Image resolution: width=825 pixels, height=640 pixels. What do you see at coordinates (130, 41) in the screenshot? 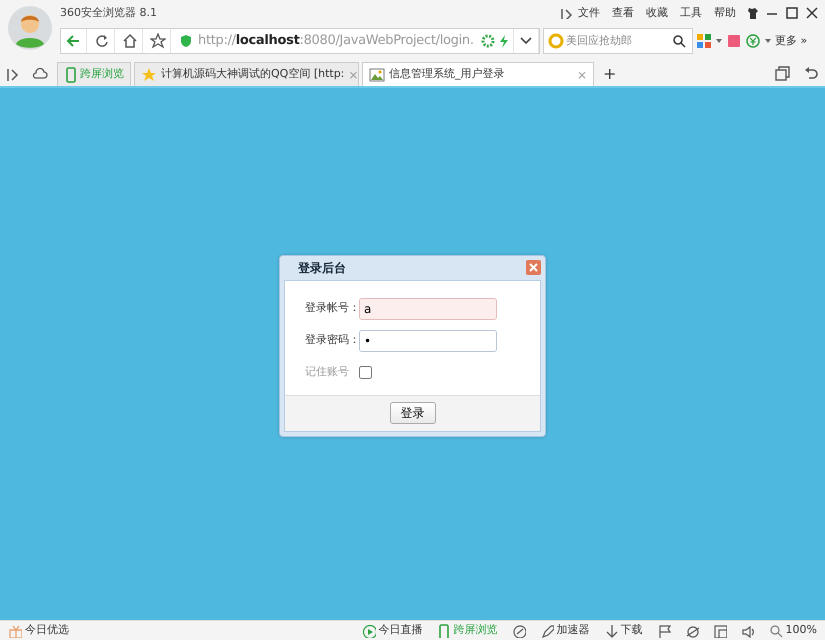
I see `home-icon` at bounding box center [130, 41].